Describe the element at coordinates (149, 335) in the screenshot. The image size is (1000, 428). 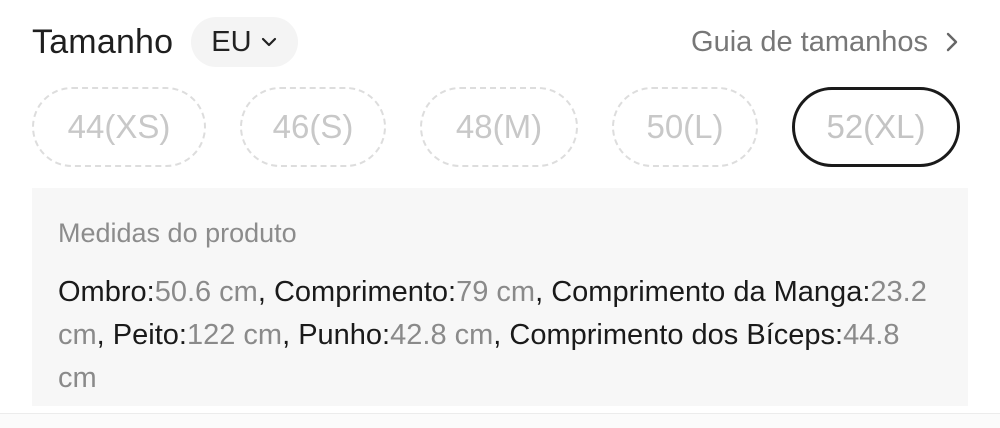
I see `measurement-label: Peito:` at that location.